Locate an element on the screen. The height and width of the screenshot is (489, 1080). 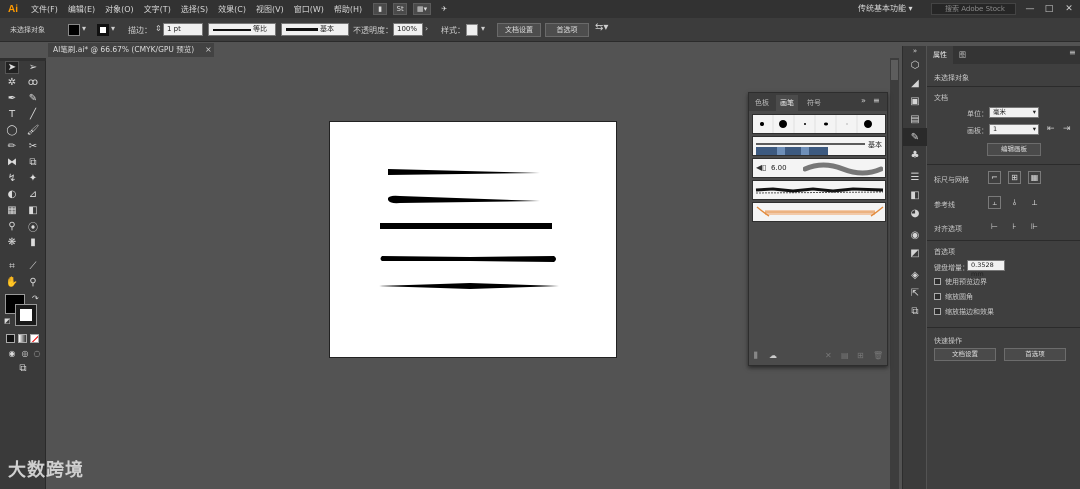
menu-file: 文件(F) is located at coordinates (44, 9).